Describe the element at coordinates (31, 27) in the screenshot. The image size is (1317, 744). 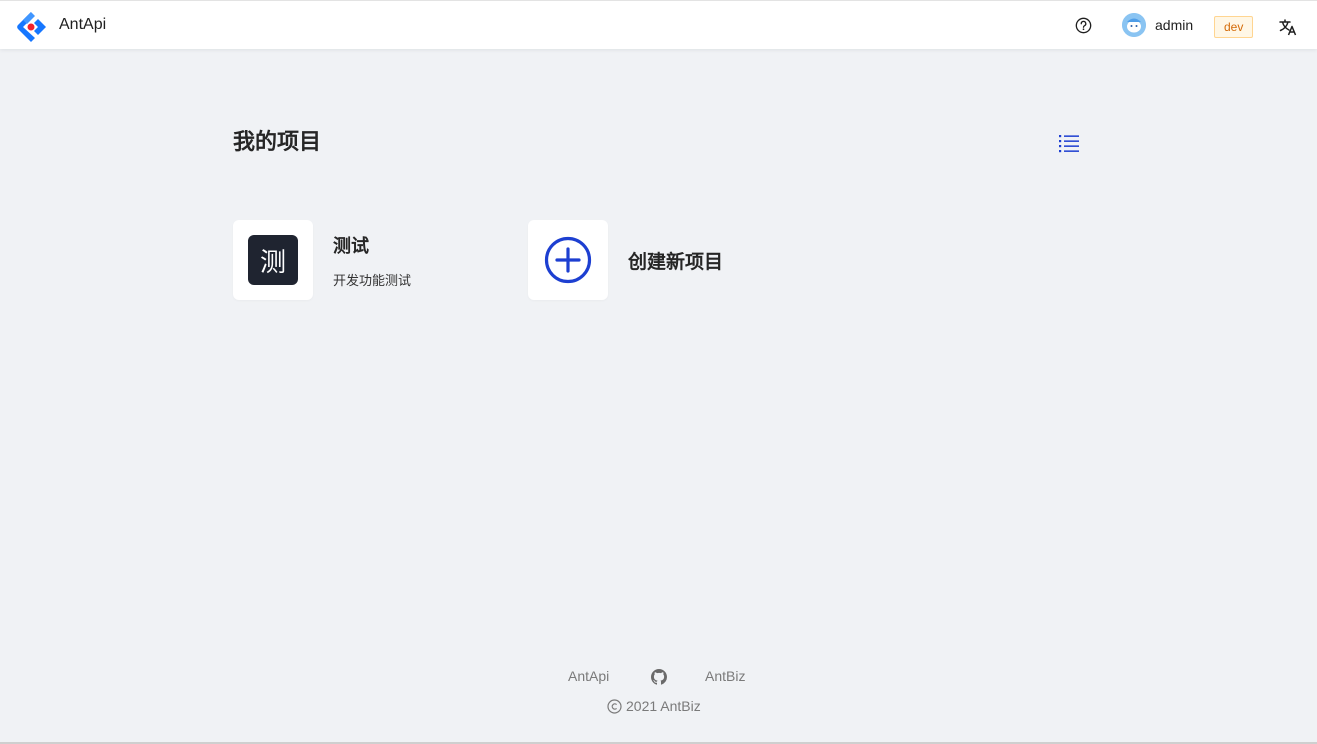
I see `logo-icon` at that location.